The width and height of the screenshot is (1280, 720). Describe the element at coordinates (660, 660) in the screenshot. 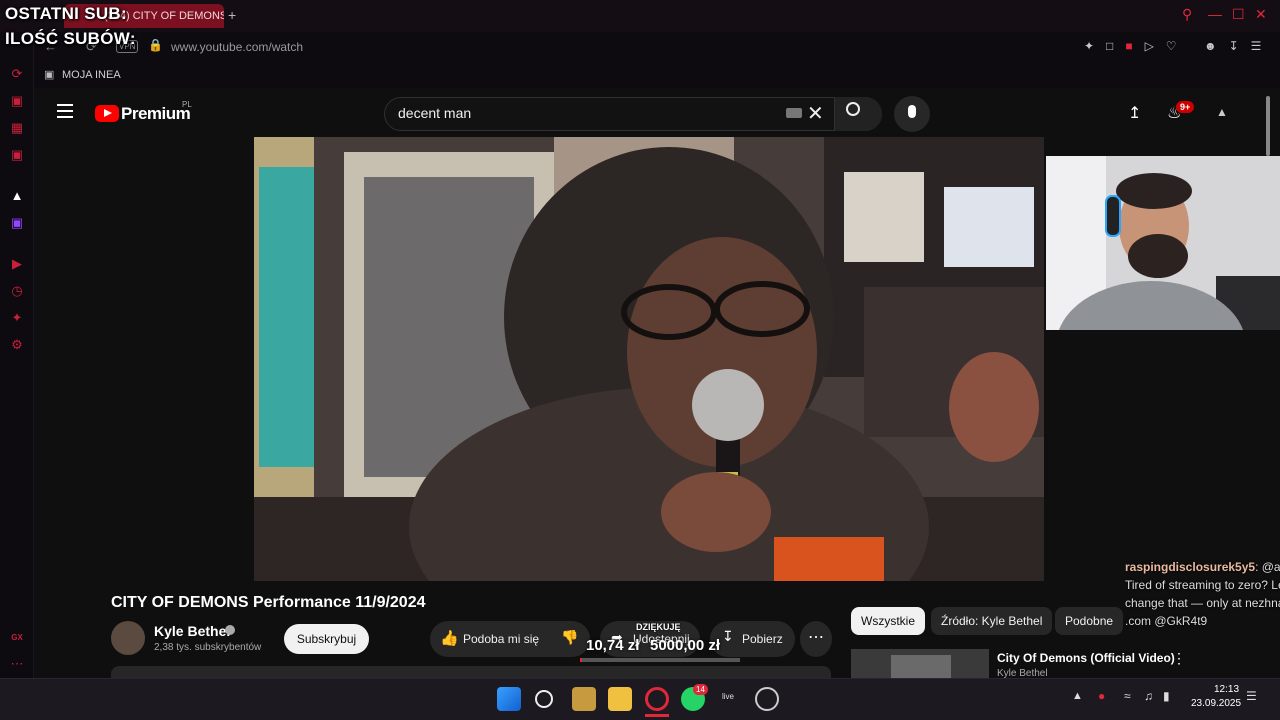

I see `donation-progress-bar` at that location.